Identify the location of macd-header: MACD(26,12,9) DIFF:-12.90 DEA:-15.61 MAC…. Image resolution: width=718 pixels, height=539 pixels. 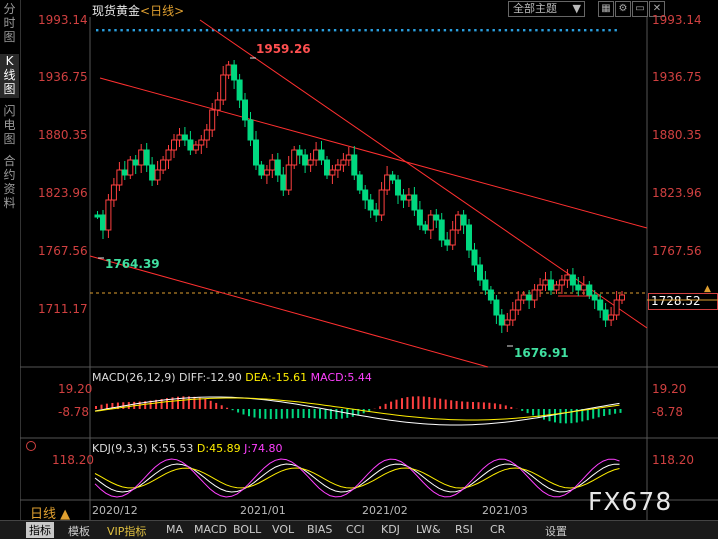
(232, 377).